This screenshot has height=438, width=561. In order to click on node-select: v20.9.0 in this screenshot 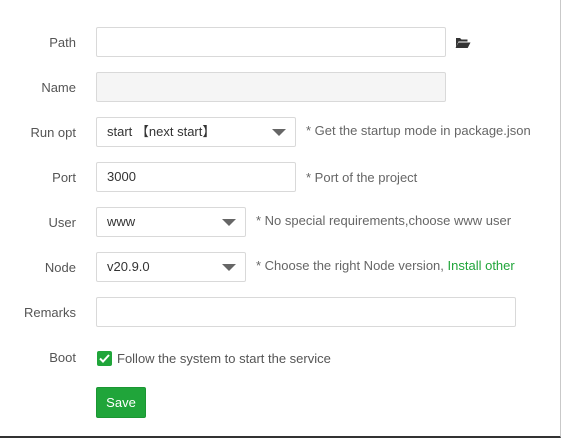, I will do `click(171, 267)`.